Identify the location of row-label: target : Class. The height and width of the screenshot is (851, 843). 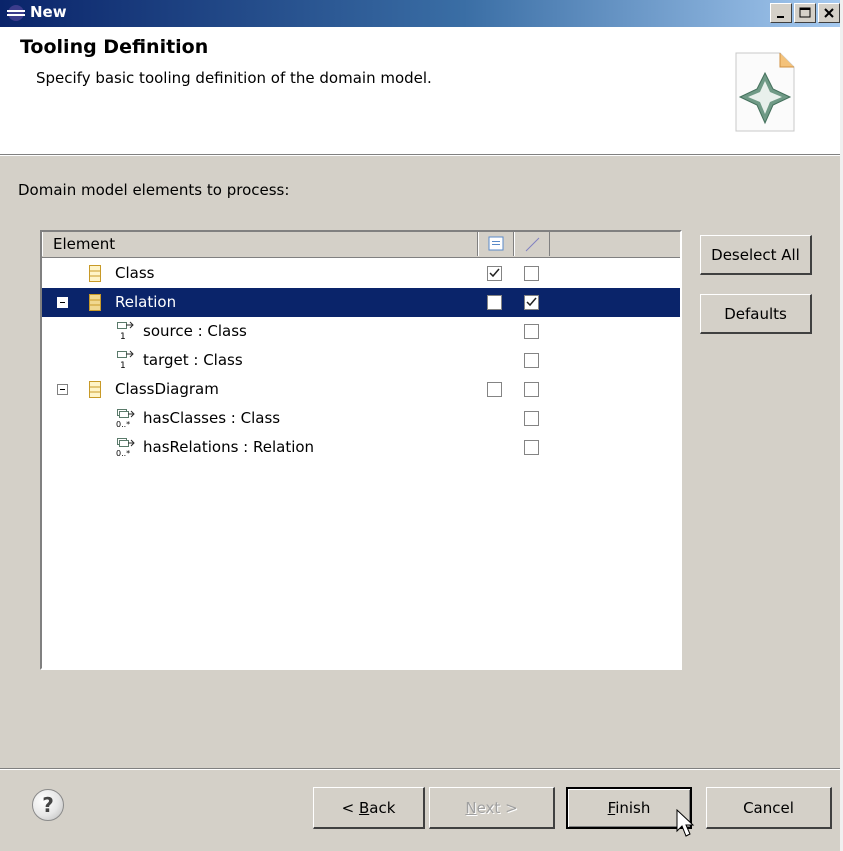
(193, 360).